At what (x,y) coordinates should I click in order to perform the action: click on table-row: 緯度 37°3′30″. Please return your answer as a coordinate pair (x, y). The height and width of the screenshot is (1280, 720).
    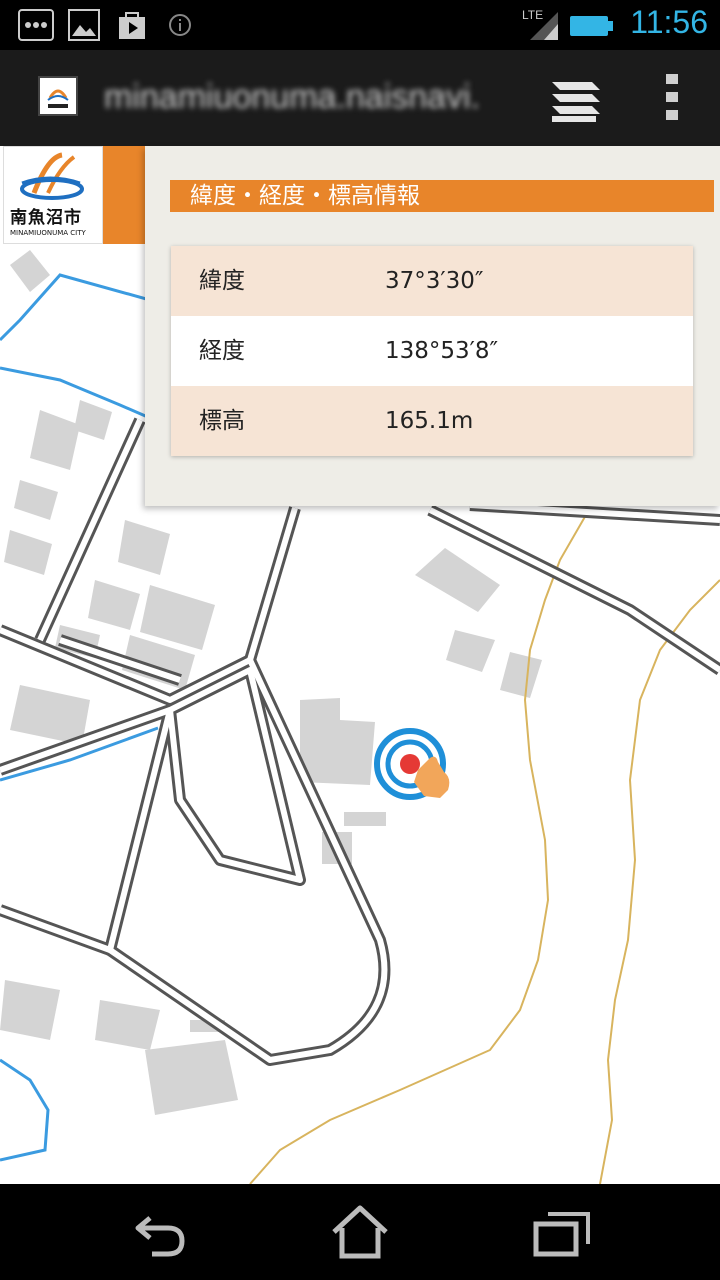
    Looking at the image, I should click on (432, 281).